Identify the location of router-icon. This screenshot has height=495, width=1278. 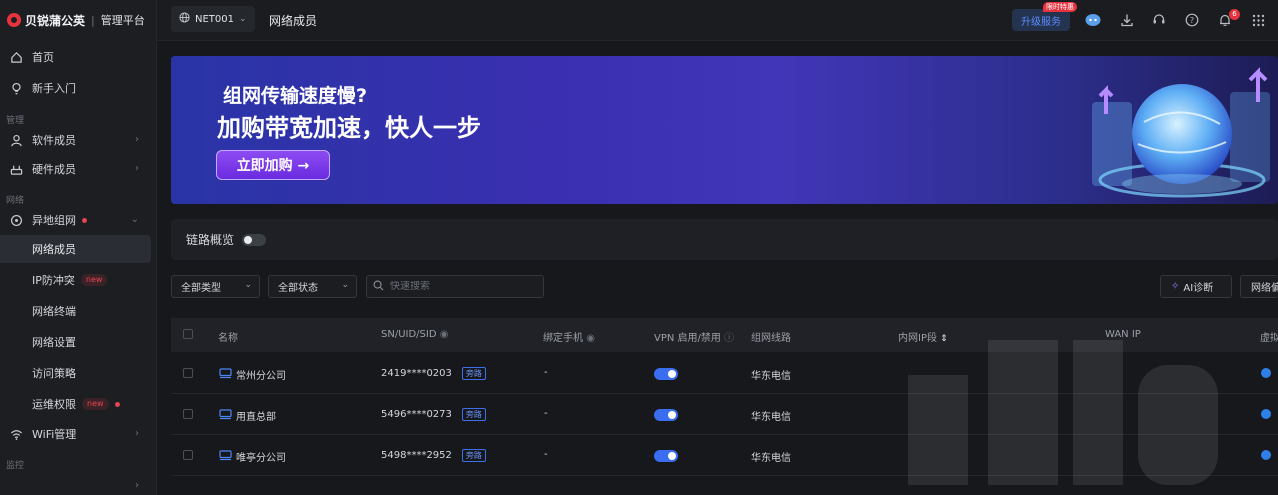
(16, 169).